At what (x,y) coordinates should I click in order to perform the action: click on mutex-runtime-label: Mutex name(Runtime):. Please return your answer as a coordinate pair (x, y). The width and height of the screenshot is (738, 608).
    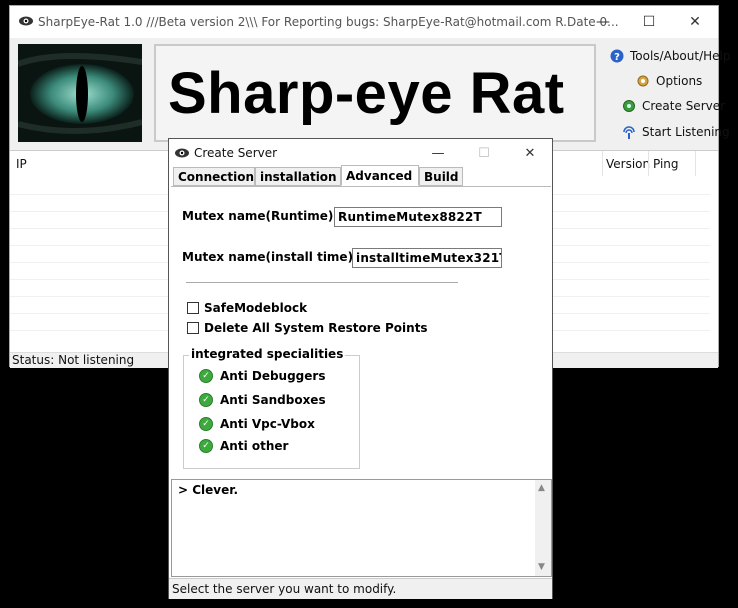
    Looking at the image, I should click on (260, 216).